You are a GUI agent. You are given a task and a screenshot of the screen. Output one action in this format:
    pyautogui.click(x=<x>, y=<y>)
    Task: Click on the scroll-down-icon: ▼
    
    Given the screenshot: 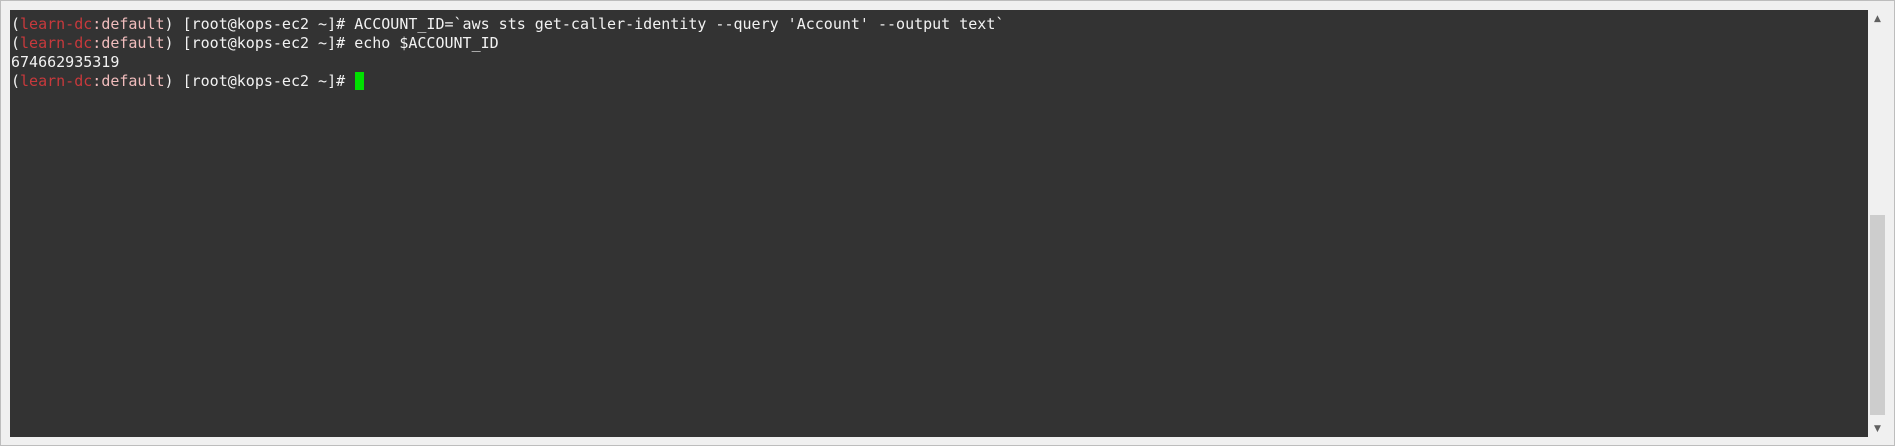 What is the action you would take?
    pyautogui.click(x=1877, y=428)
    